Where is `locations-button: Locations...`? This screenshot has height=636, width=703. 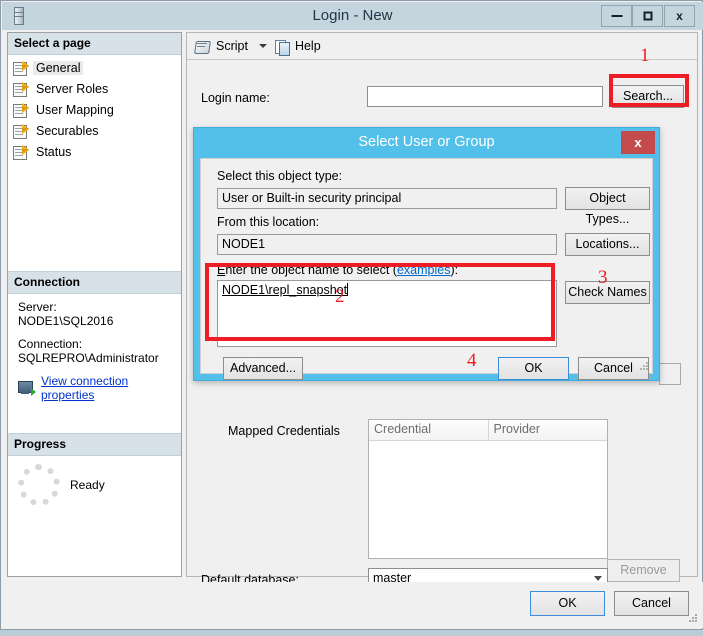 locations-button: Locations... is located at coordinates (607, 244).